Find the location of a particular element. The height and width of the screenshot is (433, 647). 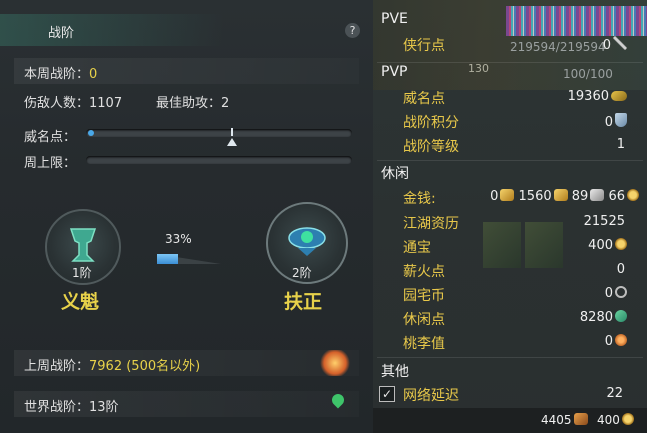

prestige-bar-marker is located at coordinates (232, 132).